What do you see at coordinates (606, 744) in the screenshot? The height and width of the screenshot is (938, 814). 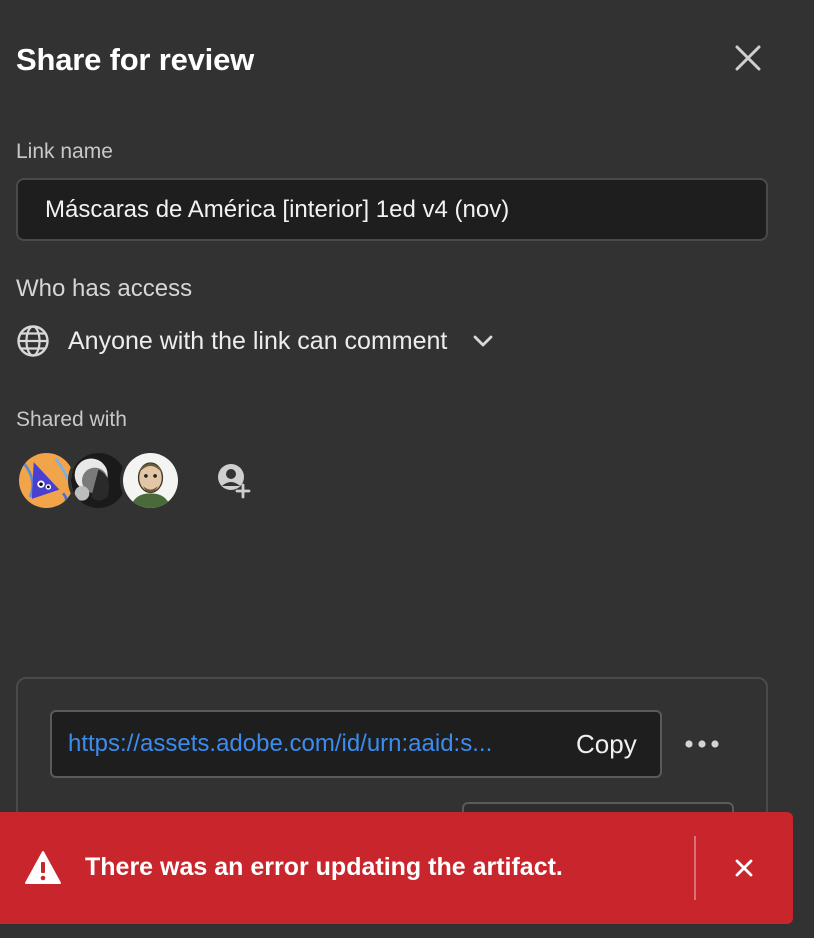 I see `copy-link-button: Copy` at bounding box center [606, 744].